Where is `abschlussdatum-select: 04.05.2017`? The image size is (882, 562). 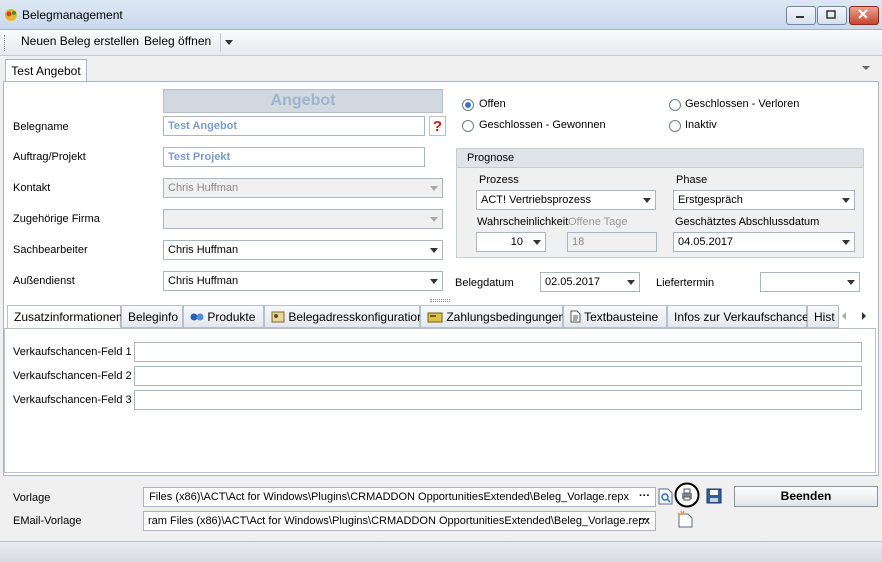
abschlussdatum-select: 04.05.2017 is located at coordinates (764, 242).